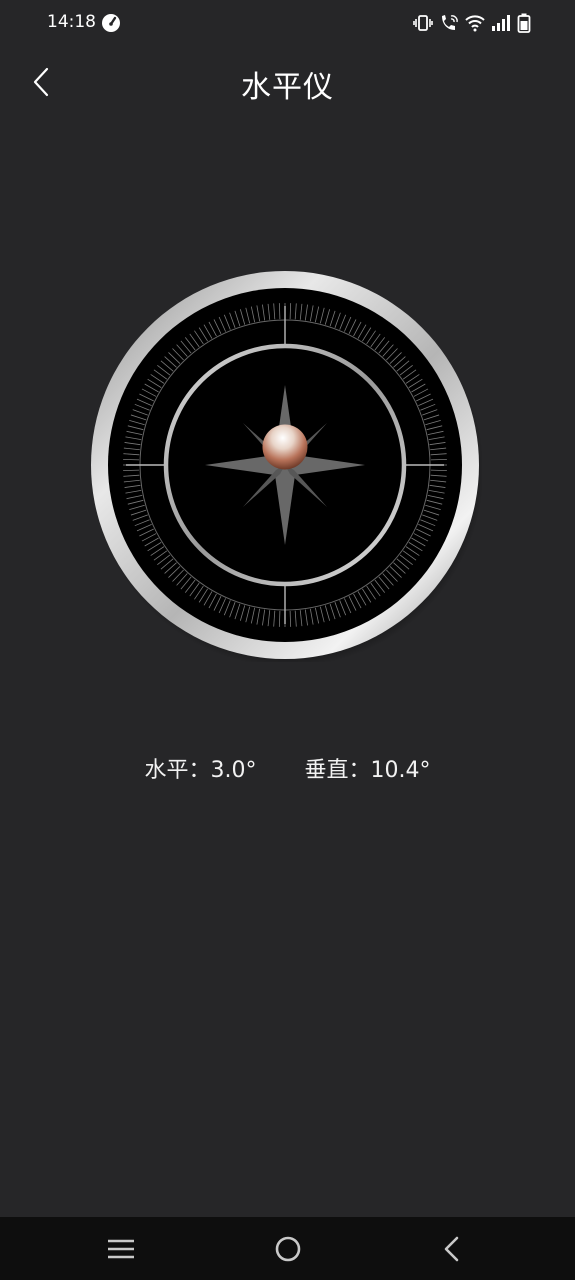 This screenshot has width=575, height=1280. What do you see at coordinates (400, 770) in the screenshot?
I see `vertical-value: 10.4°` at bounding box center [400, 770].